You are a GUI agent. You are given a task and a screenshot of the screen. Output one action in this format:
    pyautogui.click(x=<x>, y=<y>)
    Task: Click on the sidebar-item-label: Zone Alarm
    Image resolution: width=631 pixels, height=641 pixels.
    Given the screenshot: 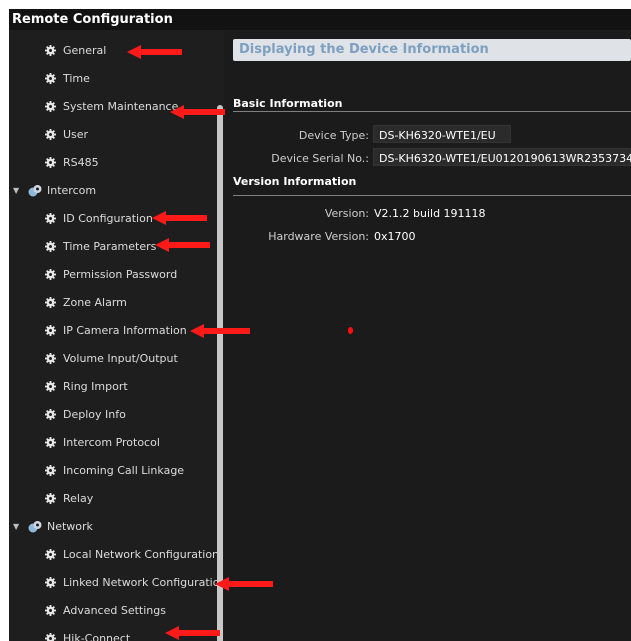 What is the action you would take?
    pyautogui.click(x=95, y=302)
    